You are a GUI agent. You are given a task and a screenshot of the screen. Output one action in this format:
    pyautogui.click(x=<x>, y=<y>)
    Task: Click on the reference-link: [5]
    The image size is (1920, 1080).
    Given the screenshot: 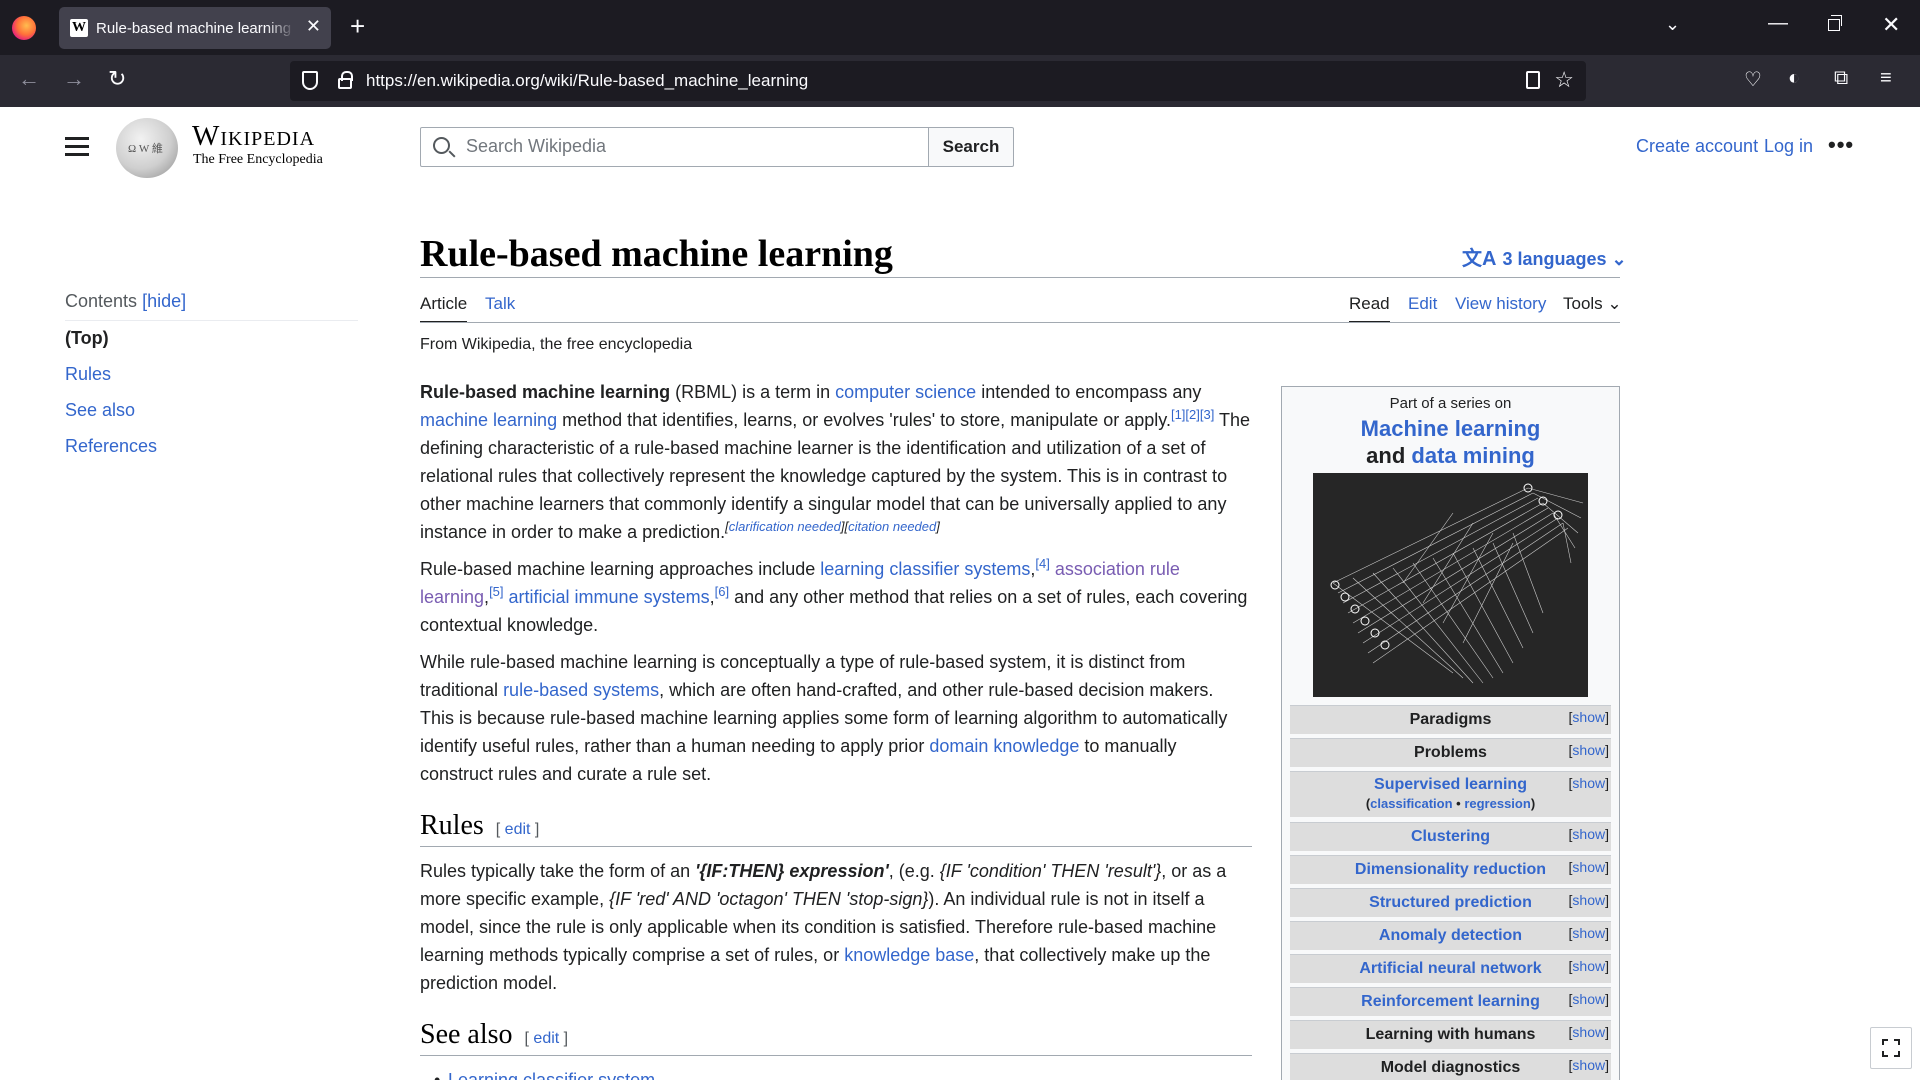 What is the action you would take?
    pyautogui.click(x=496, y=591)
    